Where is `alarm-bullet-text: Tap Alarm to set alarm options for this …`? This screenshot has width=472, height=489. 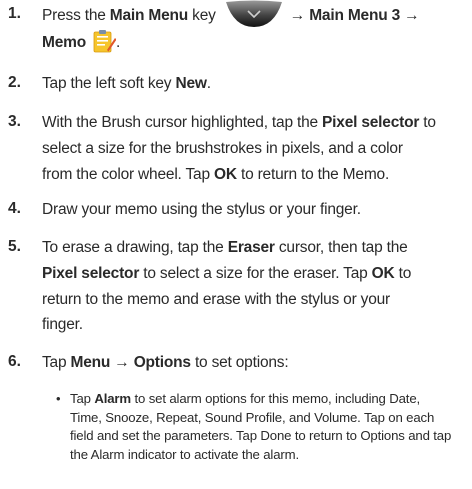 alarm-bullet-text: Tap Alarm to set alarm options for this … is located at coordinates (261, 426).